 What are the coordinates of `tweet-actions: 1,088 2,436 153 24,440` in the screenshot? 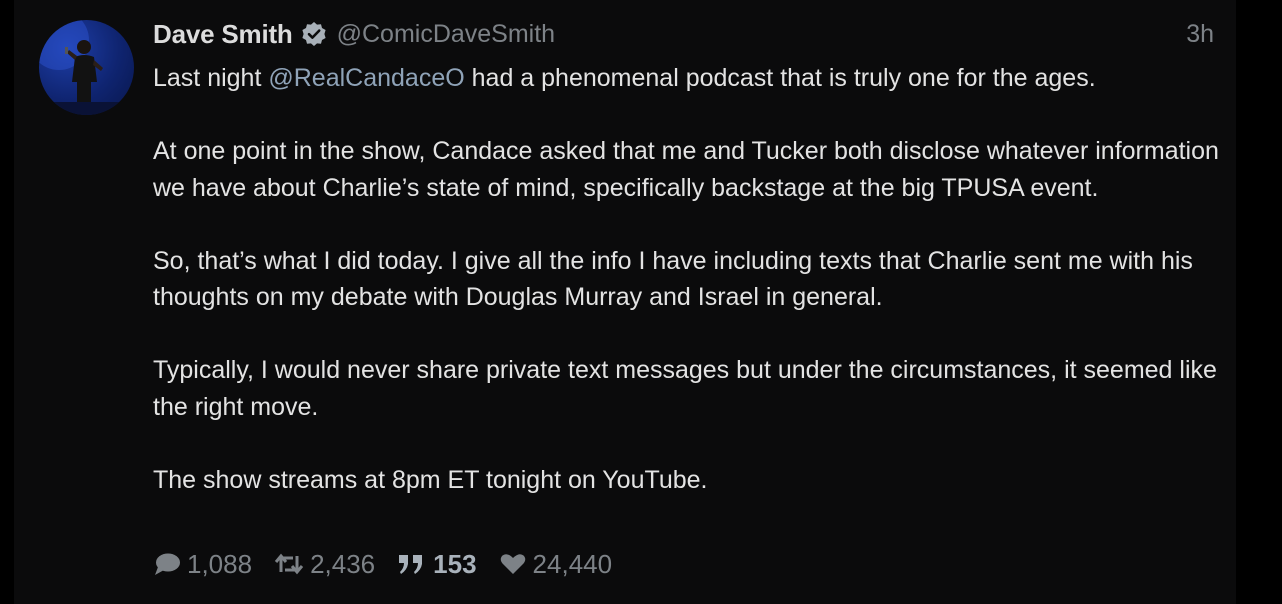 It's located at (393, 564).